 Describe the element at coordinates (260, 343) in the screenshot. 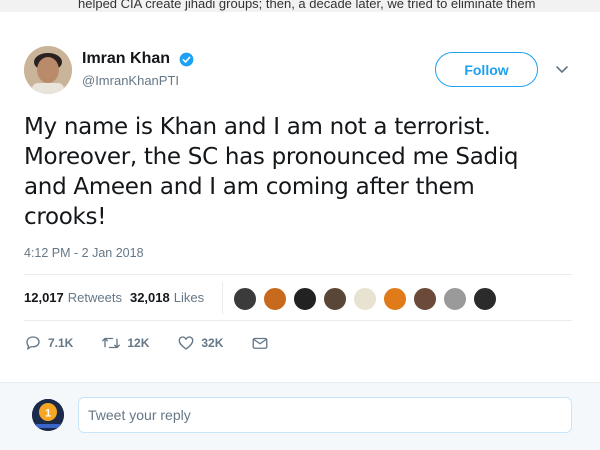

I see `direct-message-icon` at that location.